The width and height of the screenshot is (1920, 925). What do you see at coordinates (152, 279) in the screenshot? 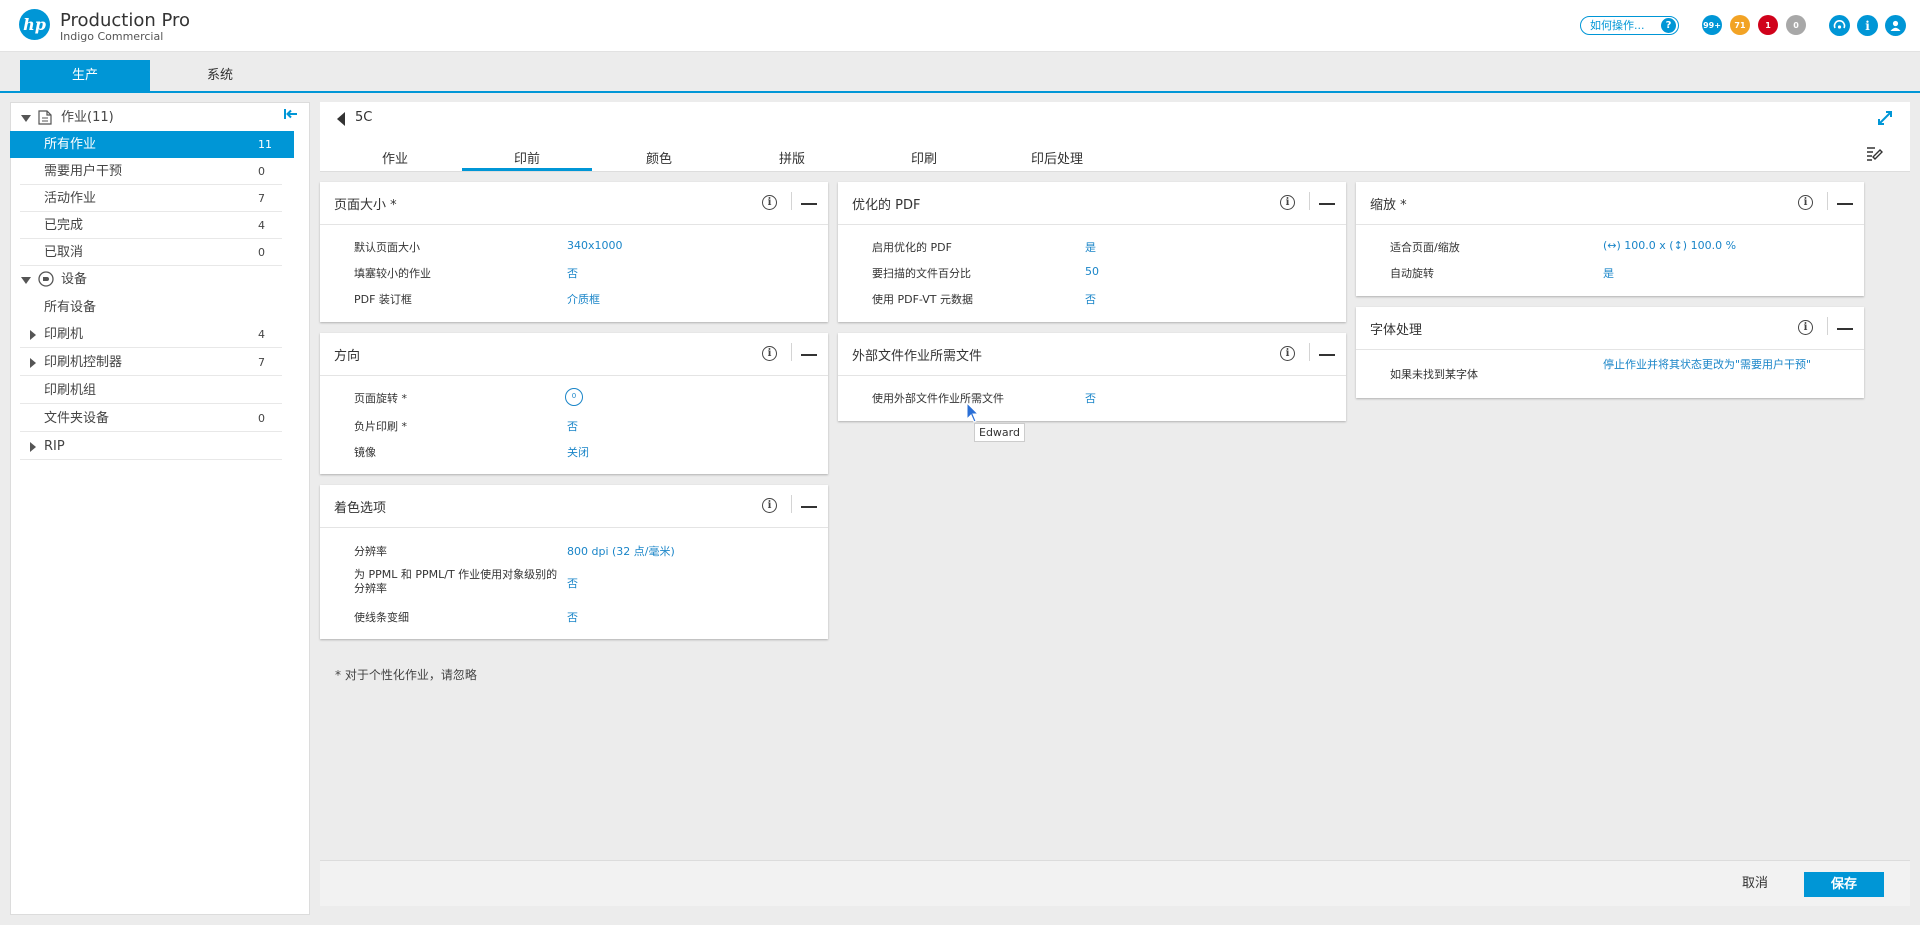
I see `sidebar-group-devices: 设备` at bounding box center [152, 279].